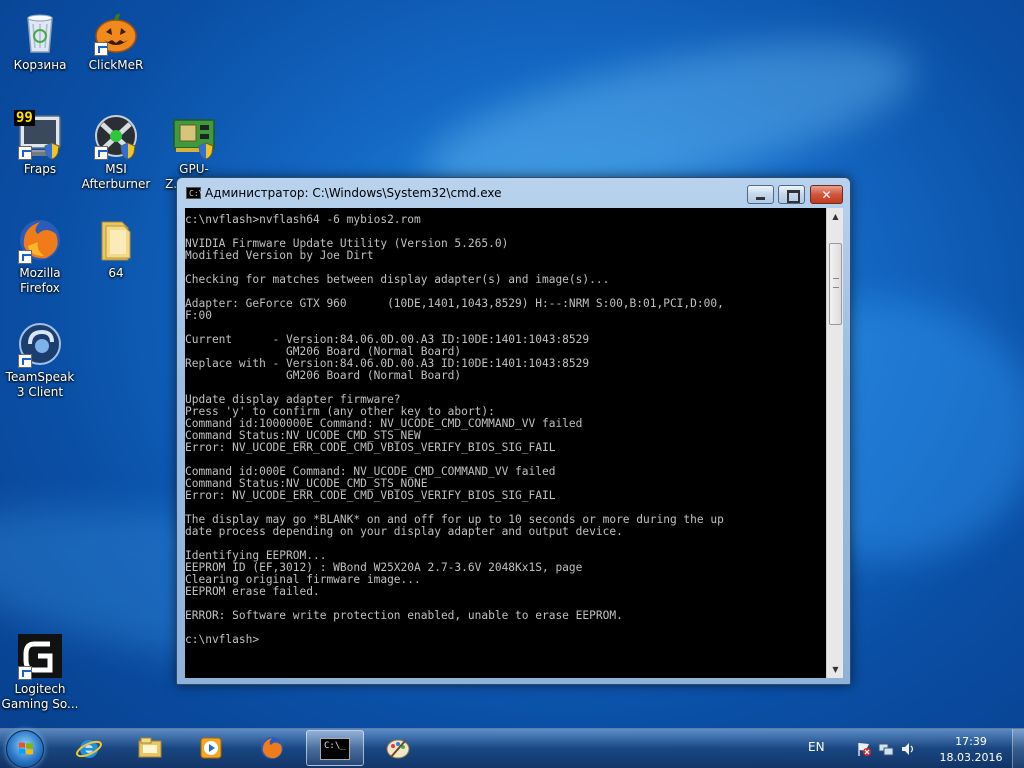 The width and height of the screenshot is (1024, 768). I want to click on desktop-icon-folder-64: 64, so click(116, 248).